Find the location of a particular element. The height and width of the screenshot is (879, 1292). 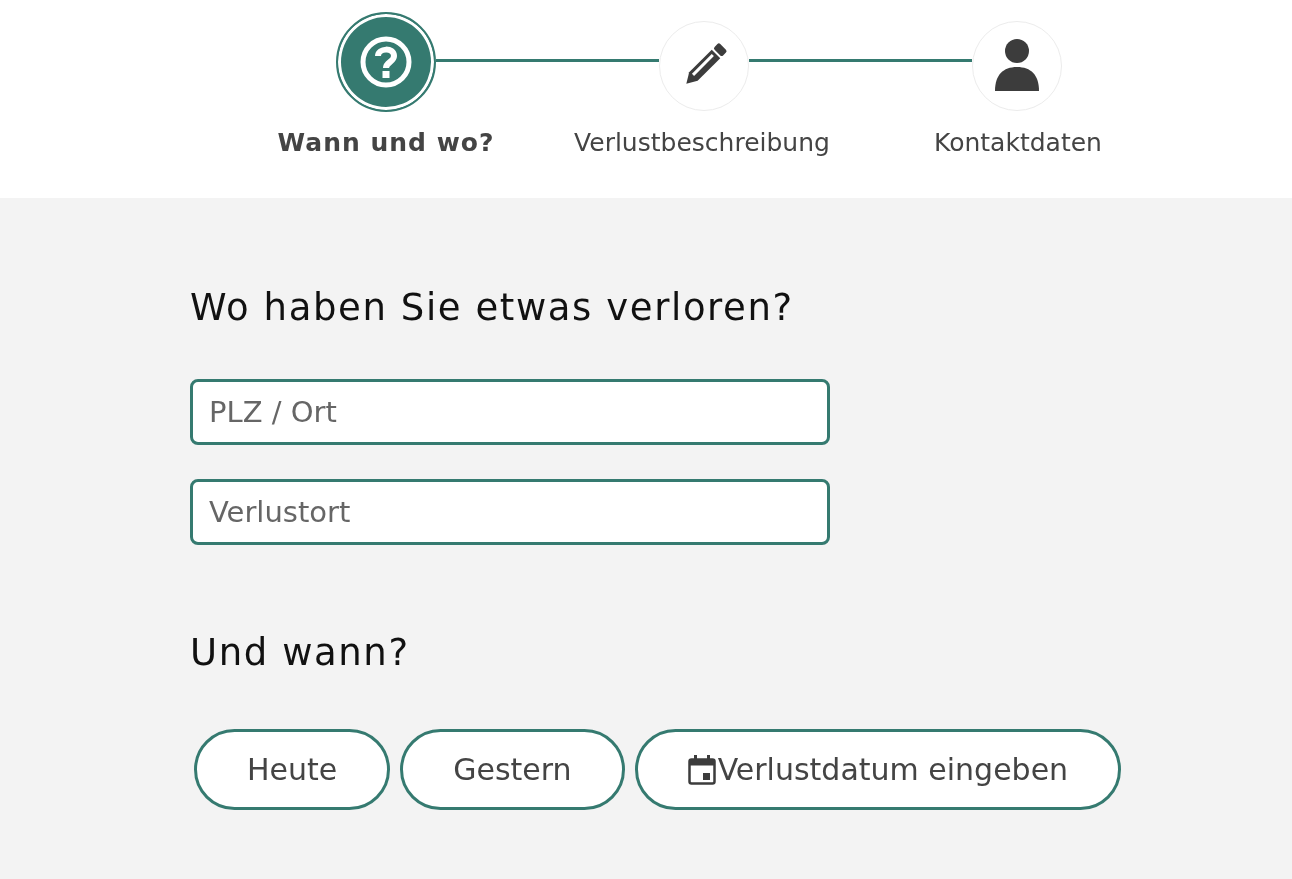

date-preset-button: Heute is located at coordinates (292, 769).